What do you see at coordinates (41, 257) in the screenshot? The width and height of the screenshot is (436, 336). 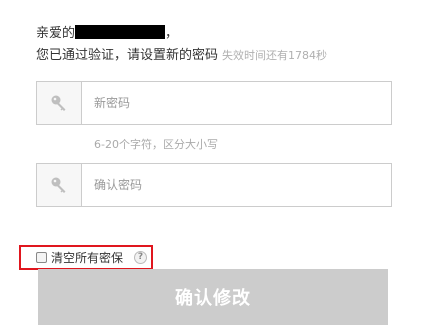 I see `clear-security-checkbox` at bounding box center [41, 257].